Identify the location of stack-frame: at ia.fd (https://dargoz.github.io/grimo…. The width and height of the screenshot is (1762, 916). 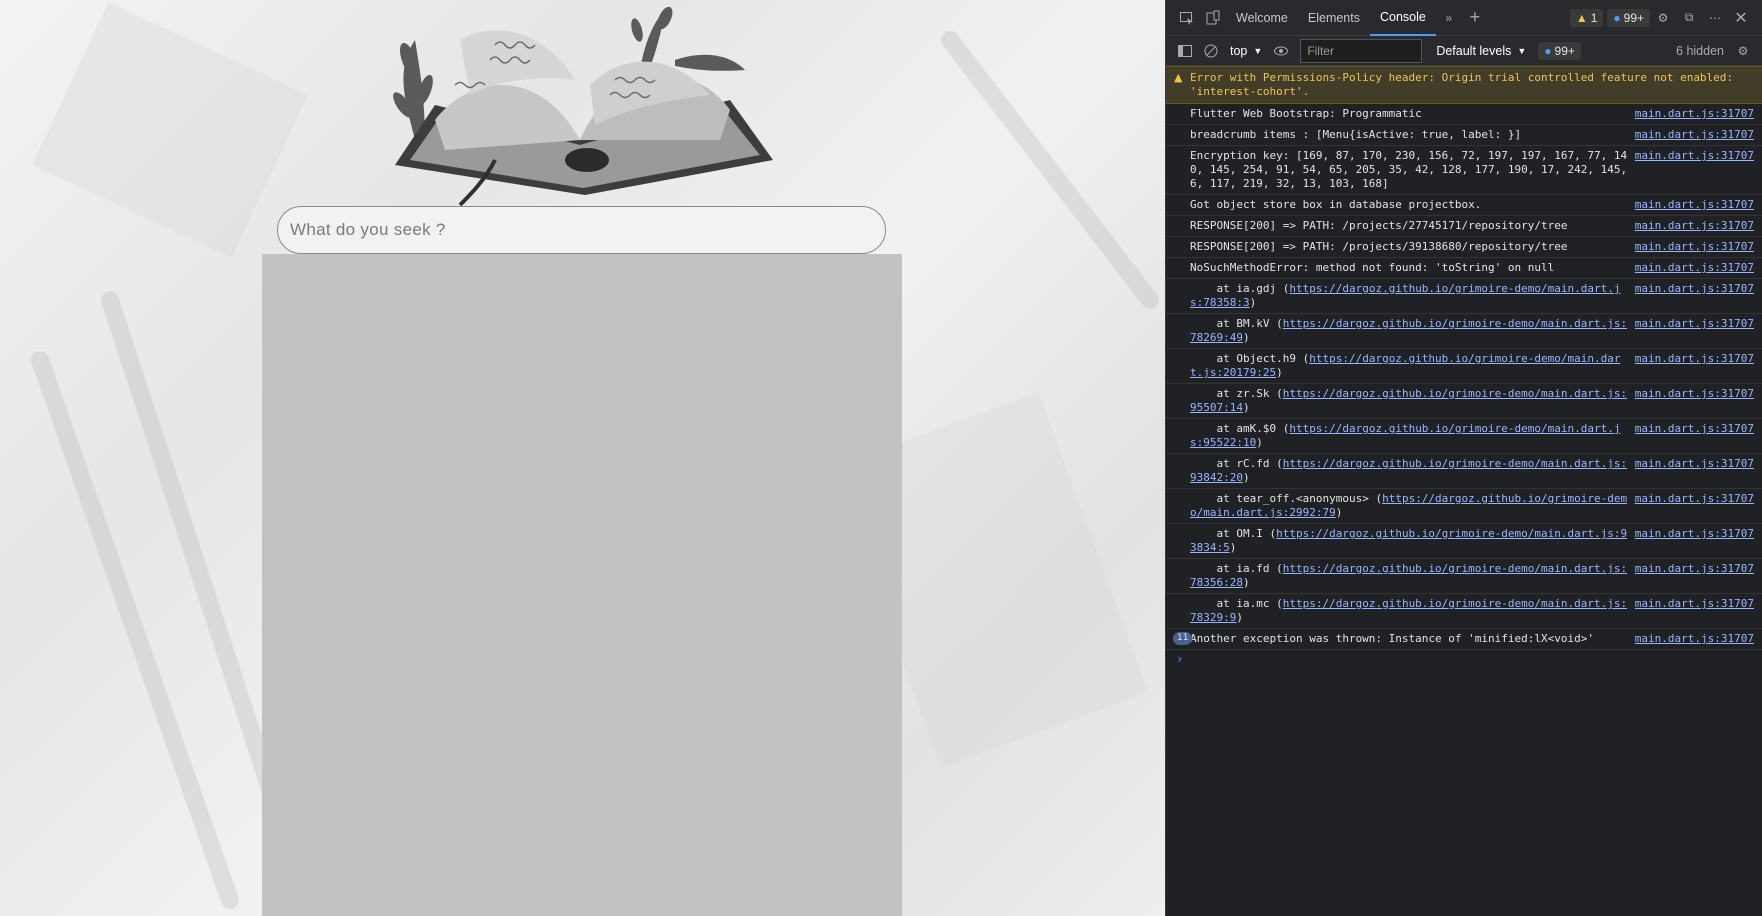
(1412, 576).